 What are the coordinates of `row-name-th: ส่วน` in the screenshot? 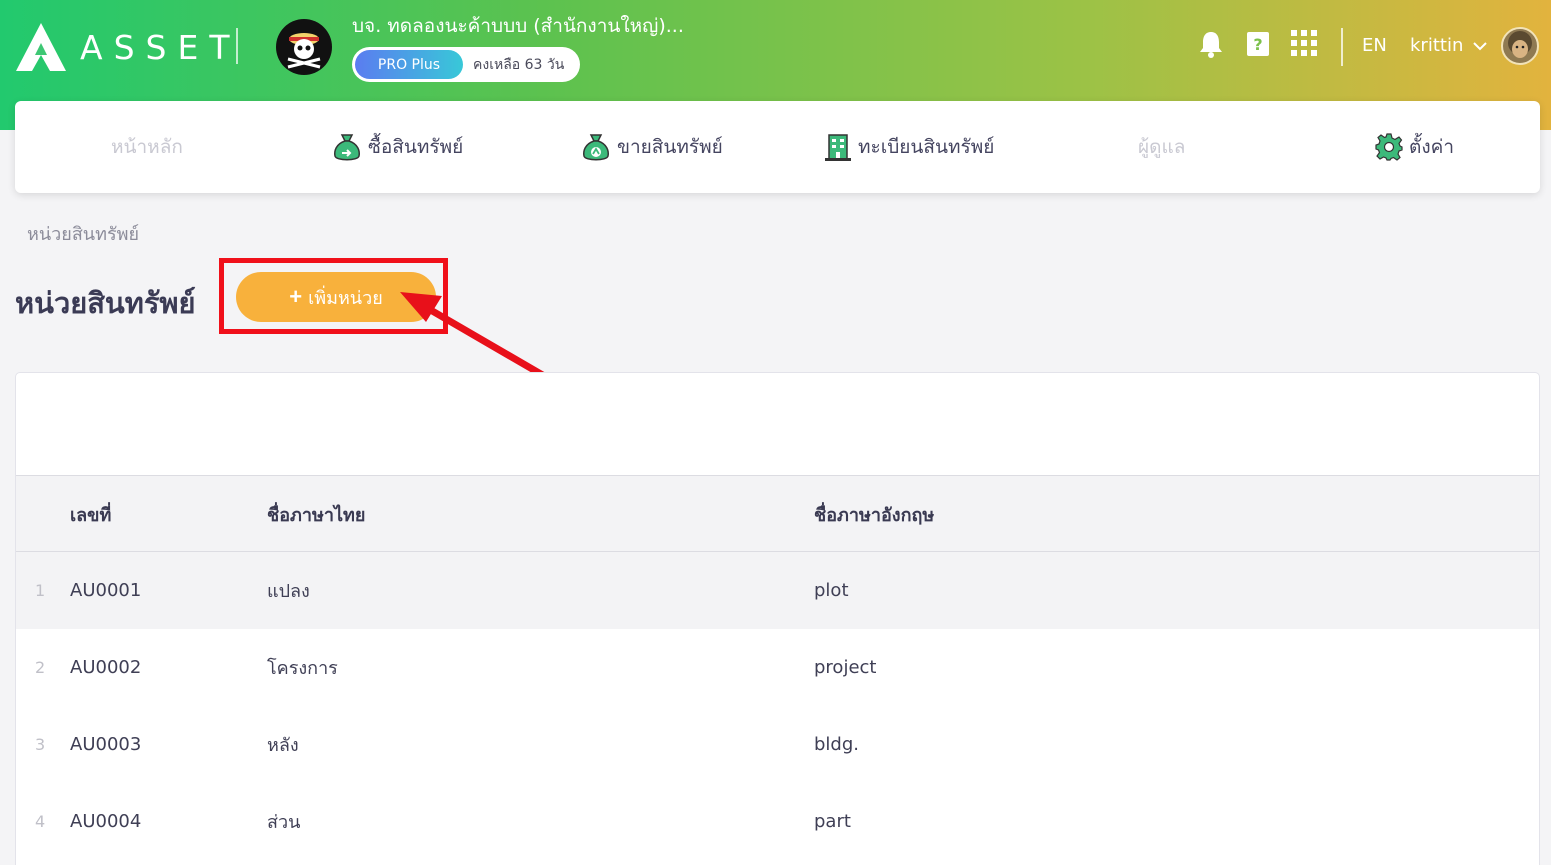 It's located at (284, 822).